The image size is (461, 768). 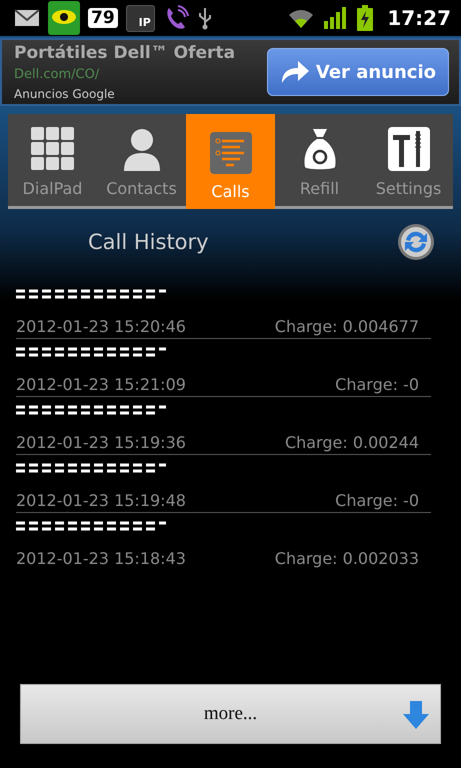 I want to click on battery-level-badge: 79, so click(x=103, y=18).